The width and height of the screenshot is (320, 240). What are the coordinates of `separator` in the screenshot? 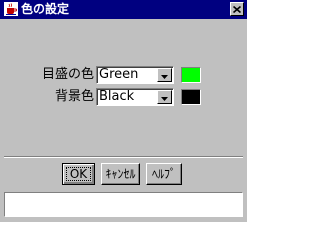 It's located at (123, 157).